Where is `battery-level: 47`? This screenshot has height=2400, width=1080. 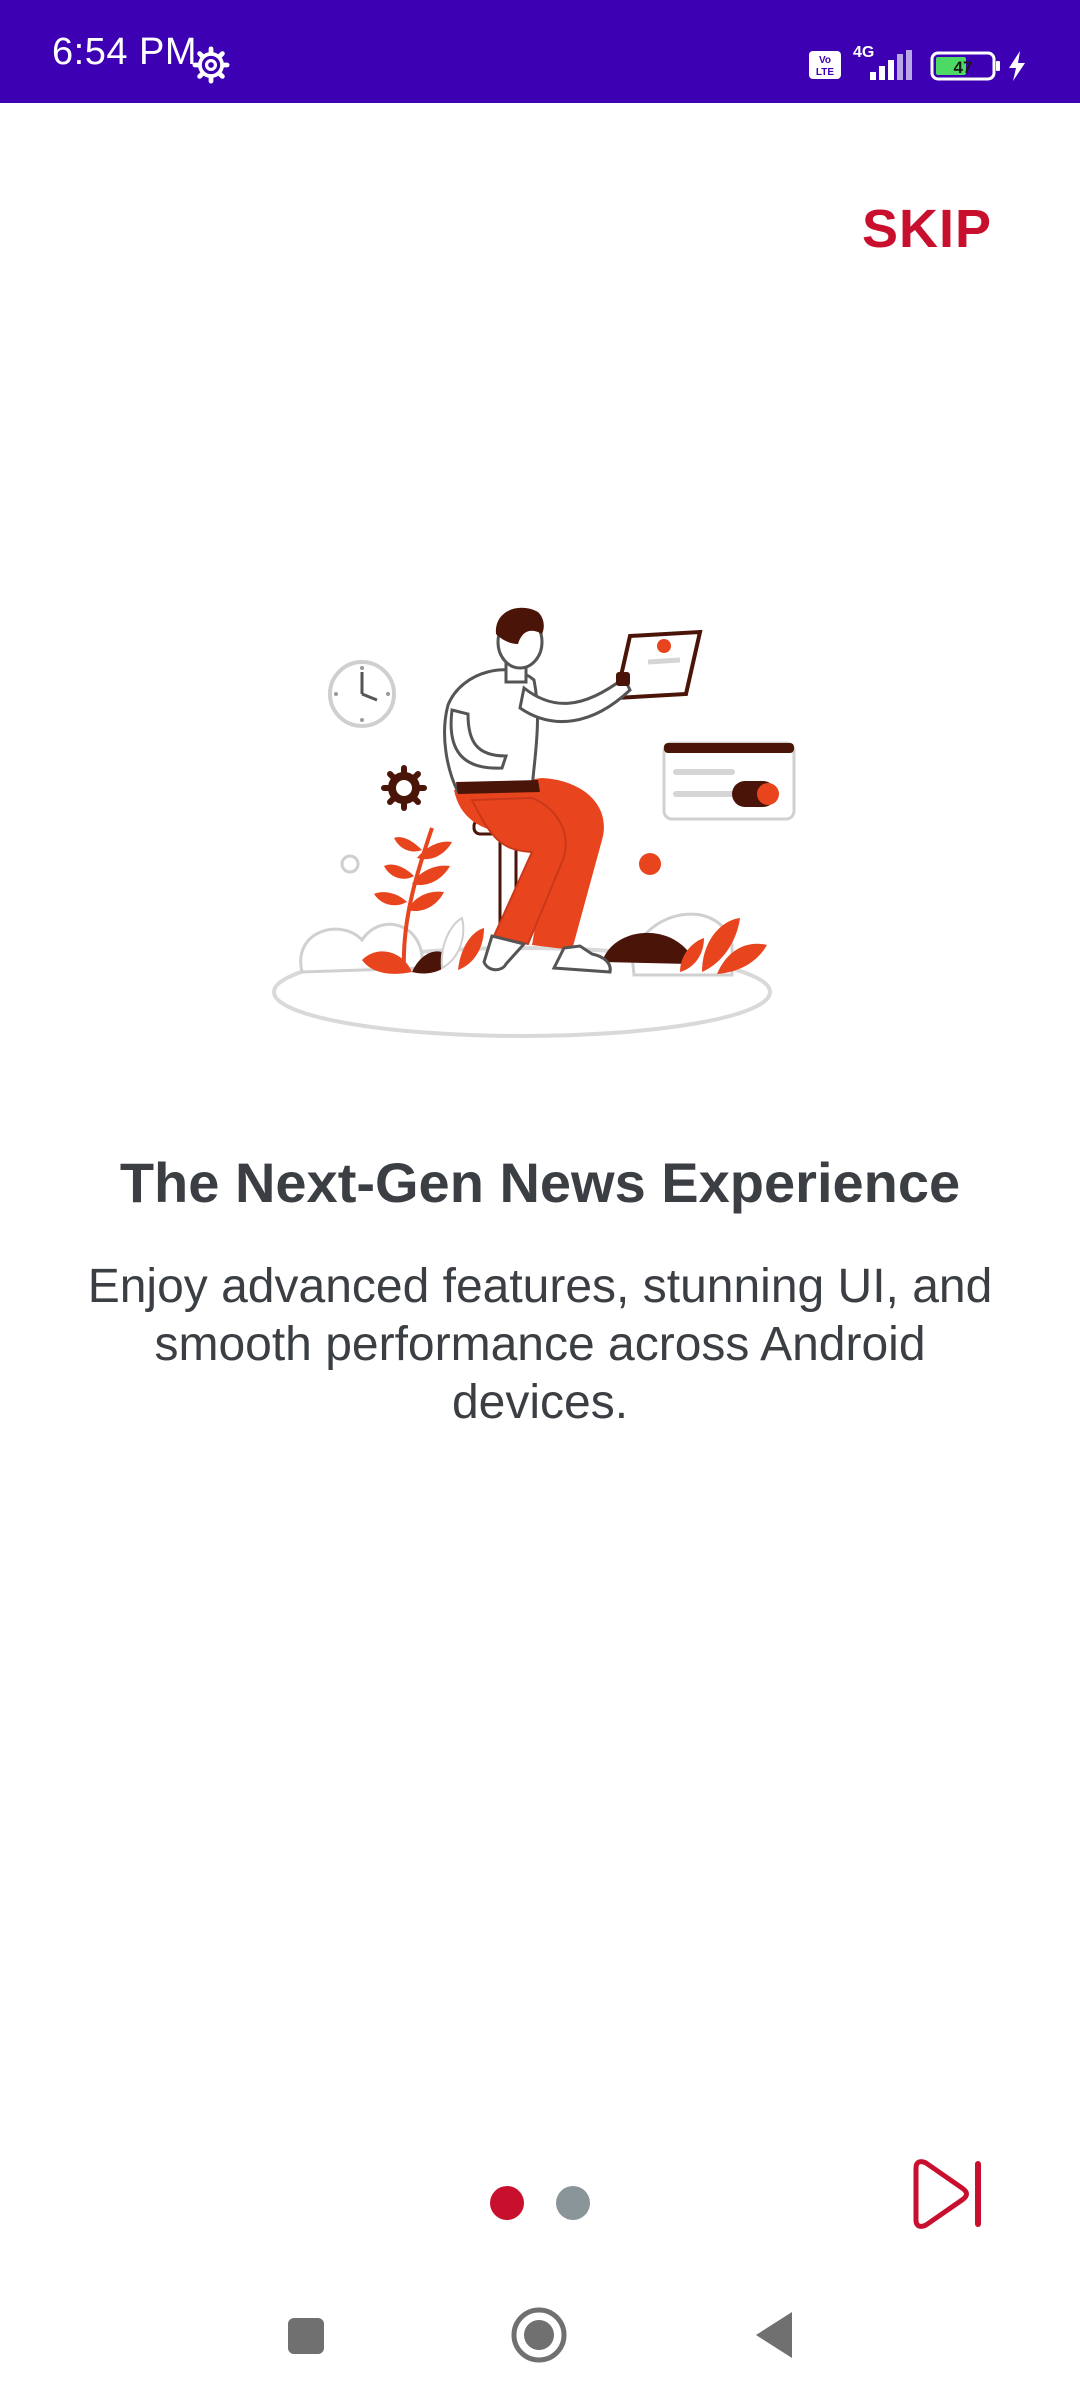
battery-level: 47 is located at coordinates (963, 67).